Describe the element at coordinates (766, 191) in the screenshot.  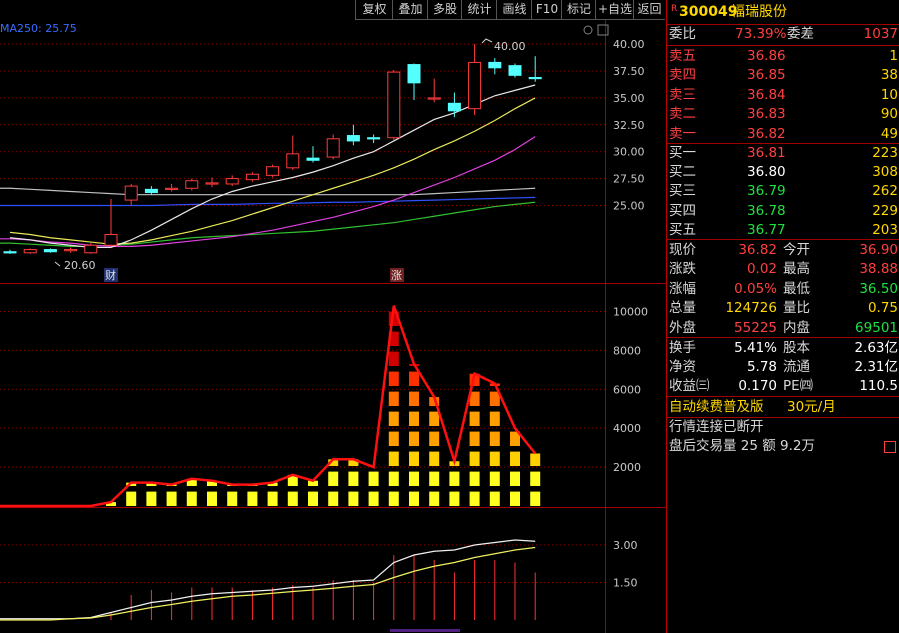
I see `buy-price: 36.79` at that location.